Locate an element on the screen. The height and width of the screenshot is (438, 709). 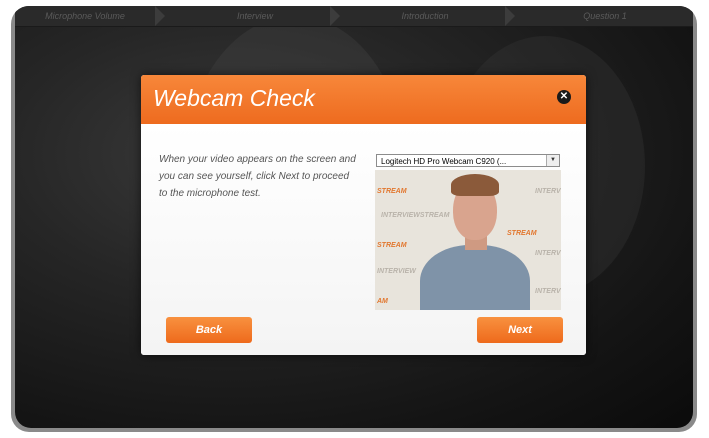
progress-step-microphone-volume: Microphone Volume is located at coordinates (85, 16).